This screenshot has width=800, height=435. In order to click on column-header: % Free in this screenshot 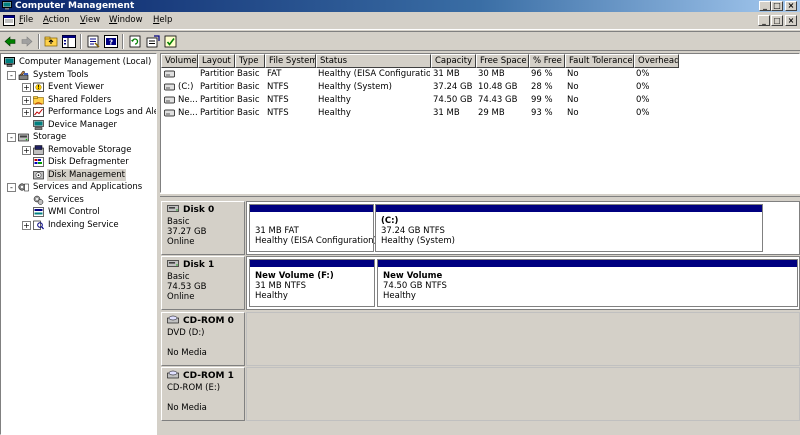, I will do `click(547, 61)`.